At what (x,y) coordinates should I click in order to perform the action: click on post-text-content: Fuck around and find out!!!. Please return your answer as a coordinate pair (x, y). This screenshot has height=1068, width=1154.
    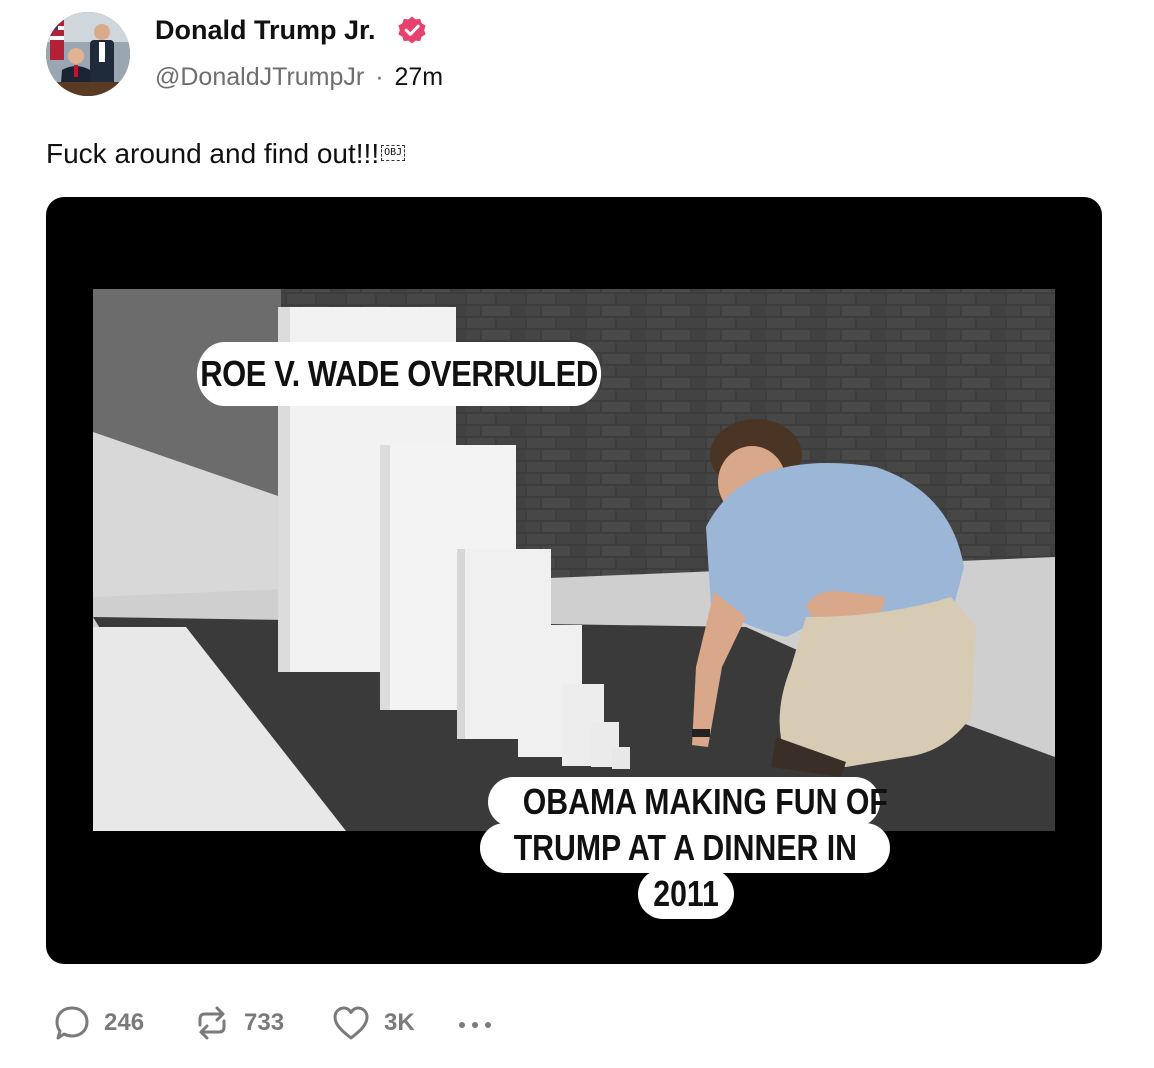
    Looking at the image, I should click on (213, 153).